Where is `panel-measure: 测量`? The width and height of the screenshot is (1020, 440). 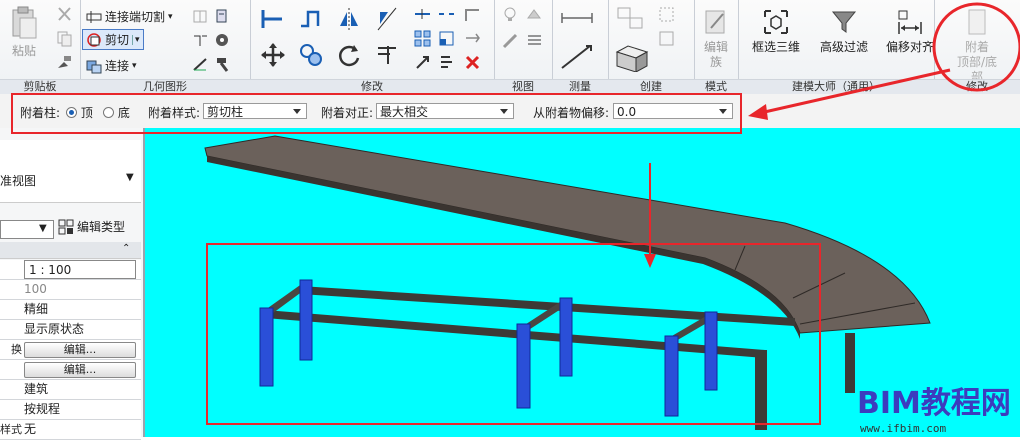
panel-measure: 测量 is located at coordinates (580, 47).